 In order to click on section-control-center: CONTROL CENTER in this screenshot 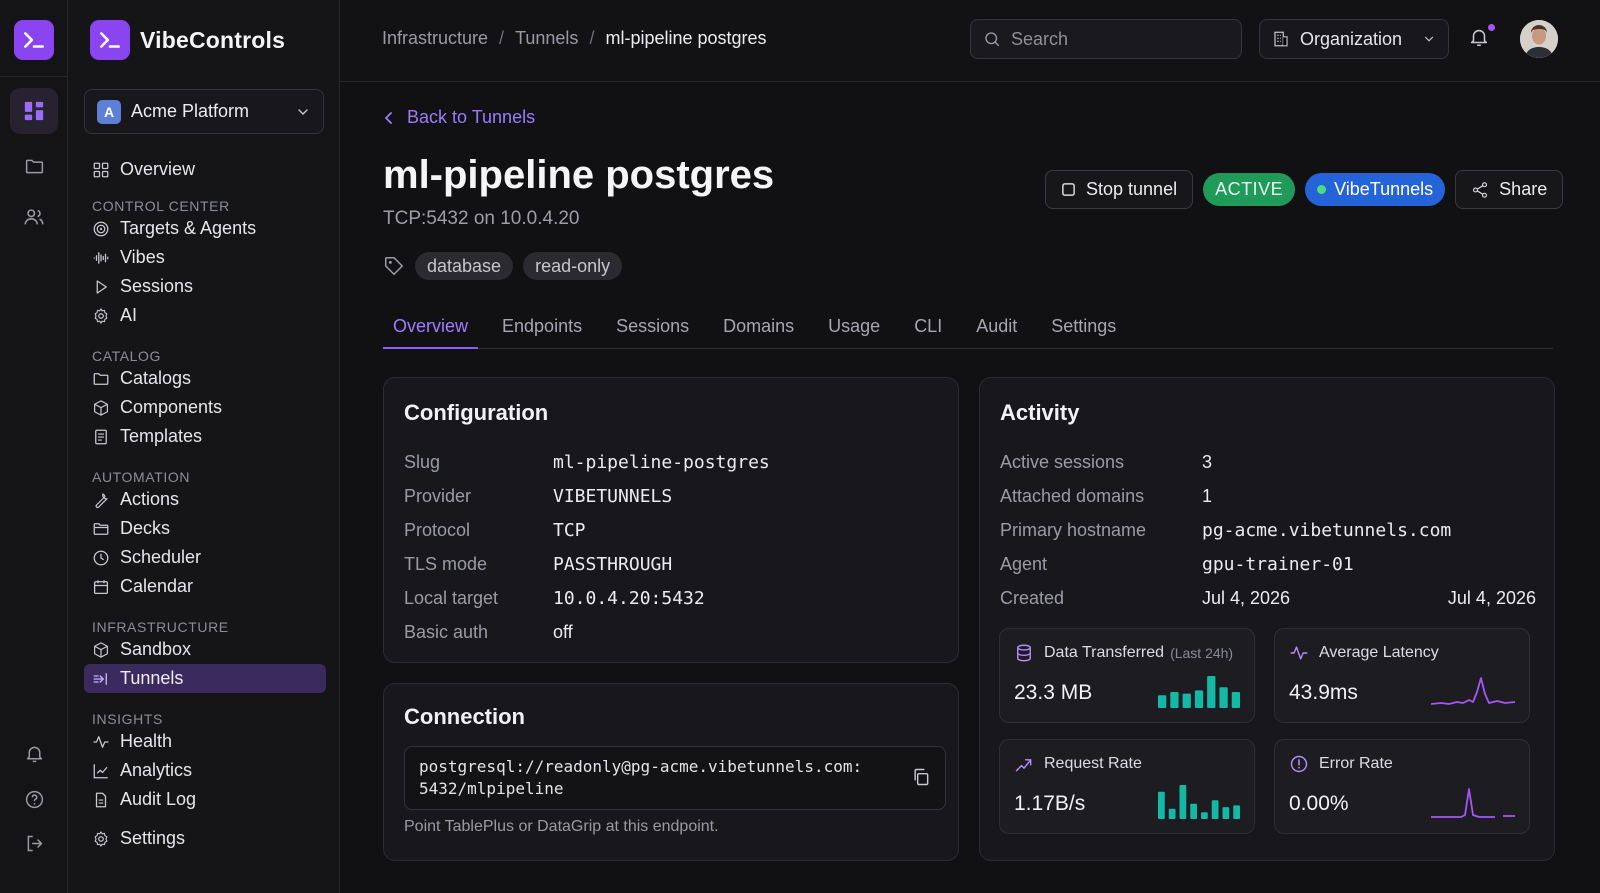, I will do `click(161, 206)`.